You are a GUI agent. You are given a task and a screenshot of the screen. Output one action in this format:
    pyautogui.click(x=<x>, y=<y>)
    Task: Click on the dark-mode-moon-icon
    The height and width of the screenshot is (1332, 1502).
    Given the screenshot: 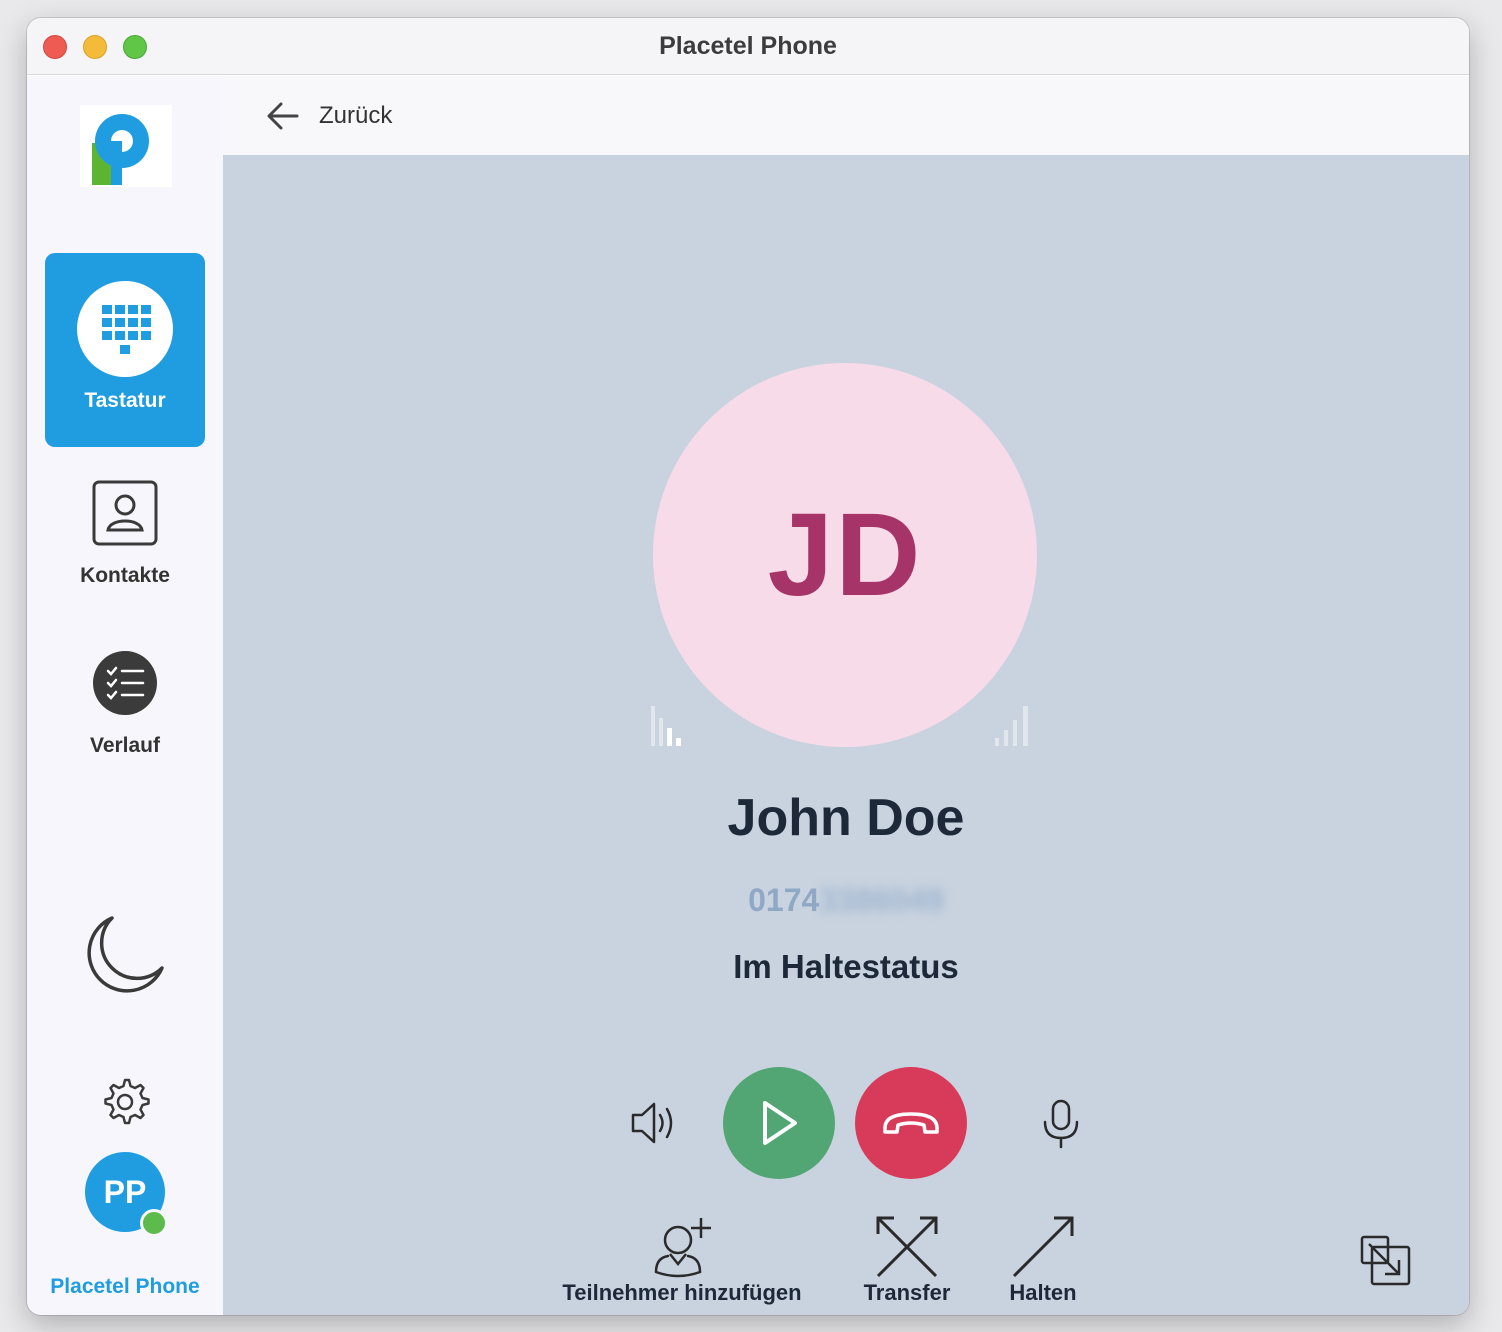 What is the action you would take?
    pyautogui.click(x=124, y=956)
    